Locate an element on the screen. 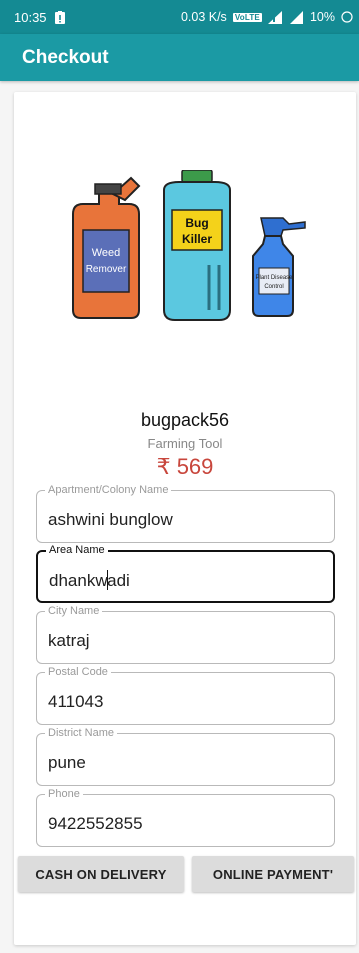 The height and width of the screenshot is (953, 359). area-value: dhankwadi is located at coordinates (89, 580).